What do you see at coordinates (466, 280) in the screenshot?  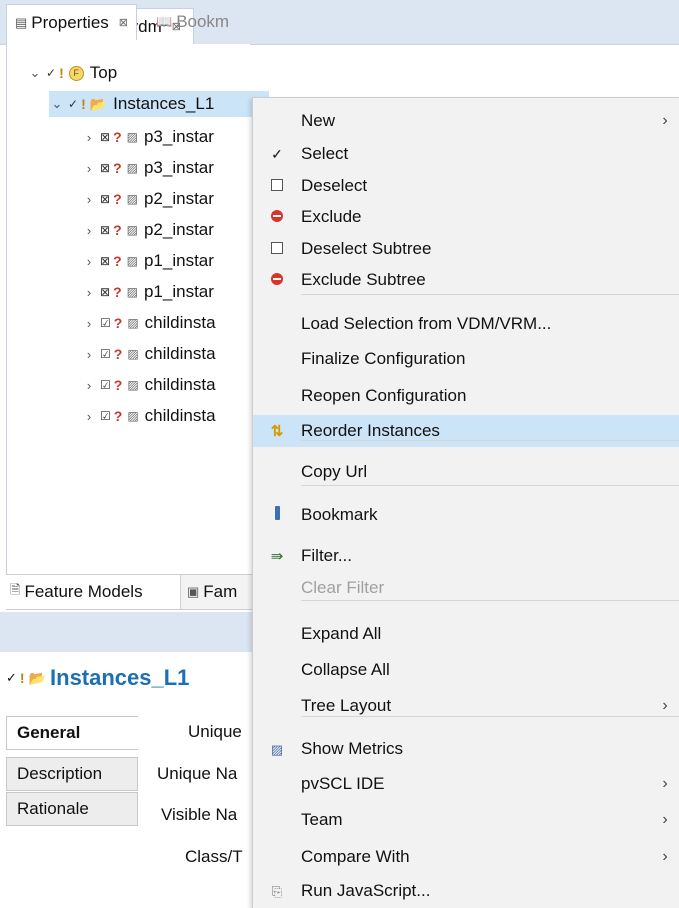 I see `menu-item-exclude-subtree: Exclude Subtree` at bounding box center [466, 280].